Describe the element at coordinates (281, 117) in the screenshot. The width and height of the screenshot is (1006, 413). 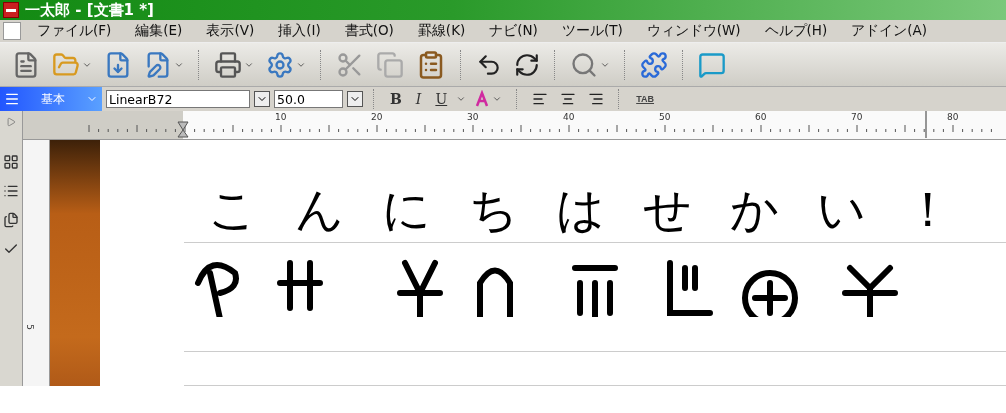
I see `ruler-label: 10` at that location.